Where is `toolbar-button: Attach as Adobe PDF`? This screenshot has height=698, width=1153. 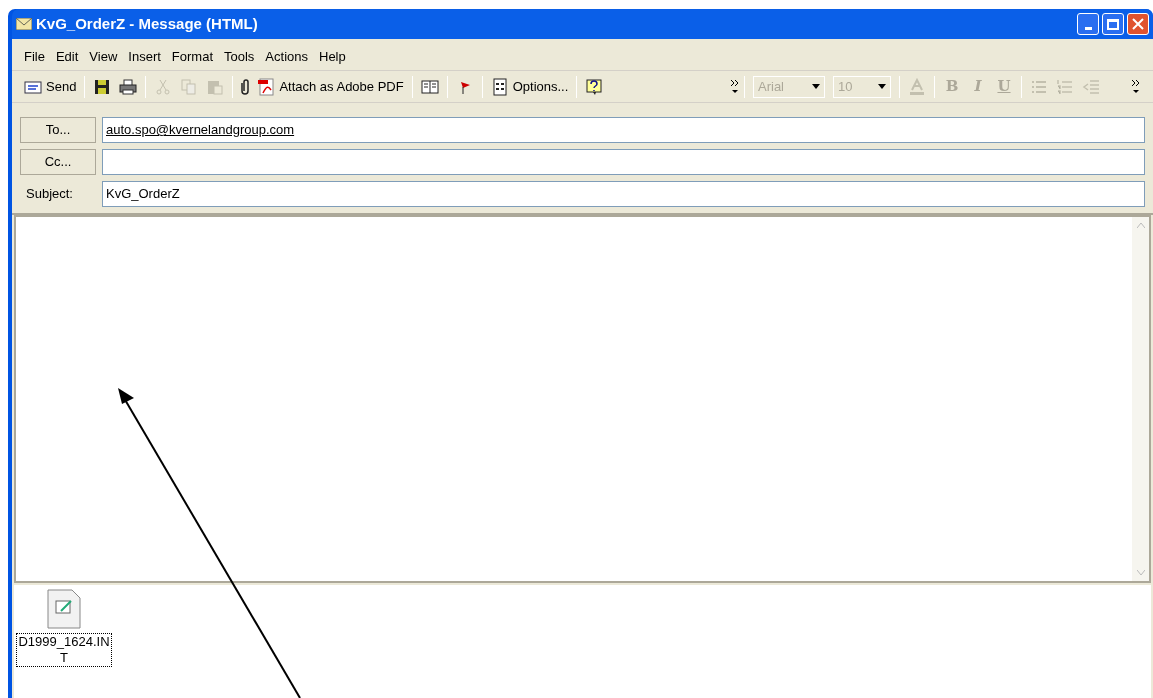 toolbar-button: Attach as Adobe PDF is located at coordinates (330, 86).